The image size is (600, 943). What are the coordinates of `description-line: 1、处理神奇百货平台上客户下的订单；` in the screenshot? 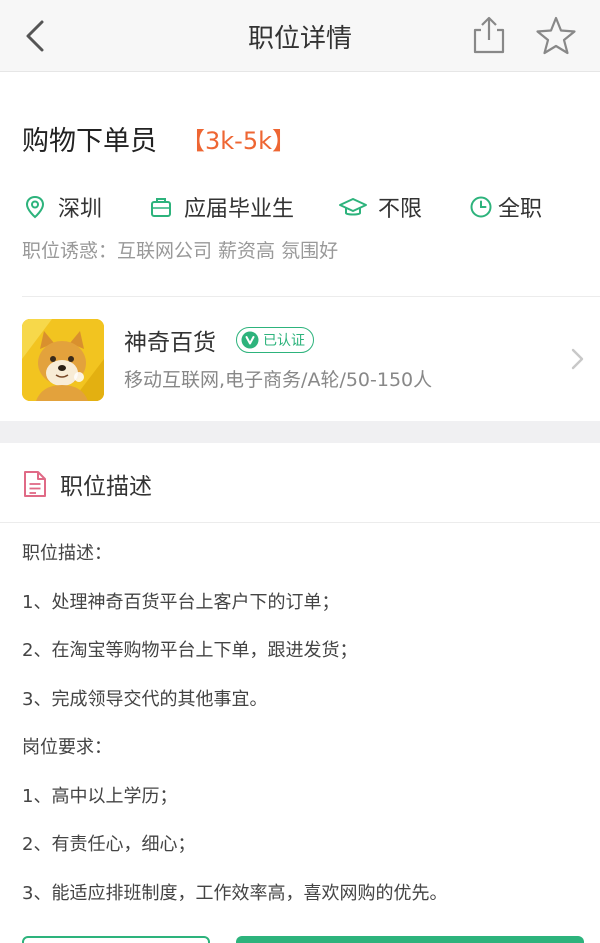 It's located at (181, 602).